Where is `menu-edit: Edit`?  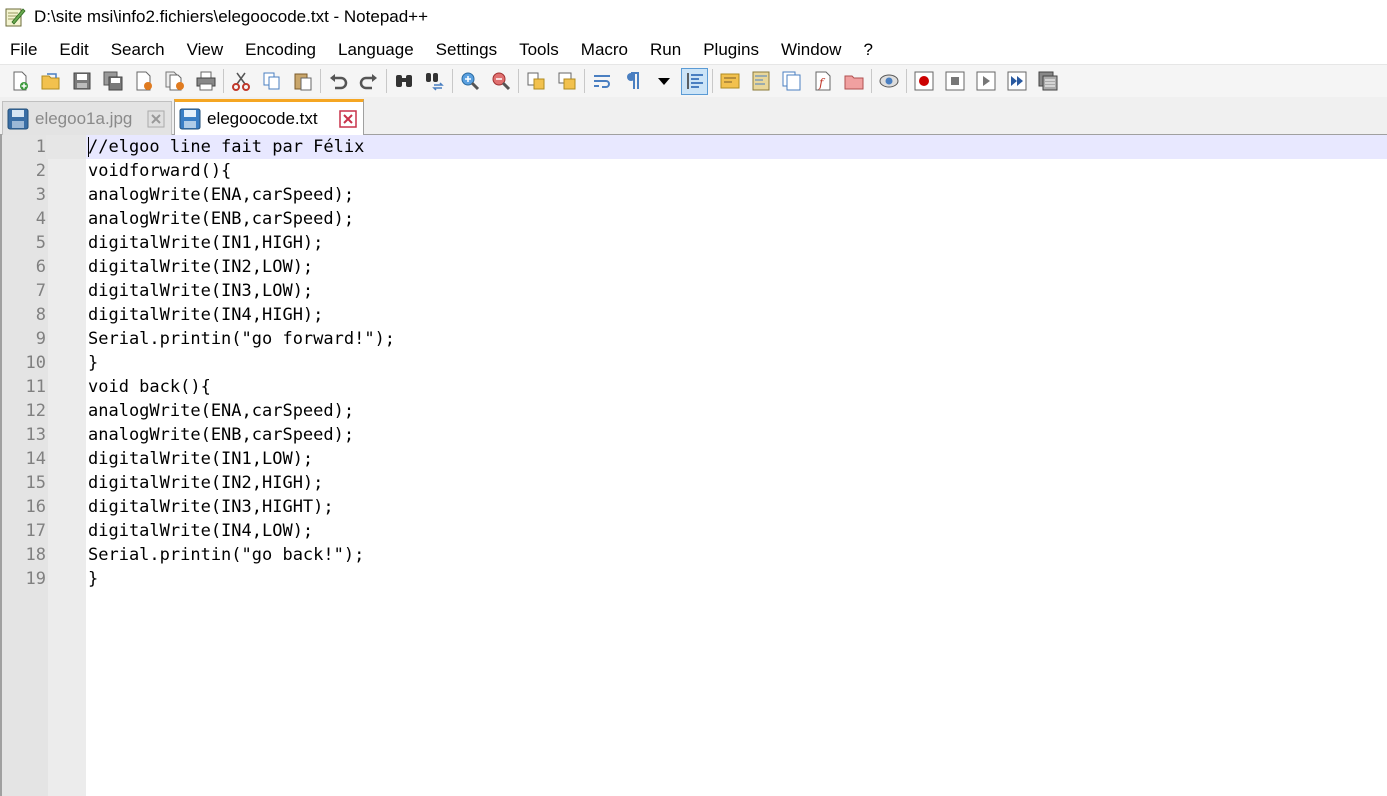 menu-edit: Edit is located at coordinates (73, 49).